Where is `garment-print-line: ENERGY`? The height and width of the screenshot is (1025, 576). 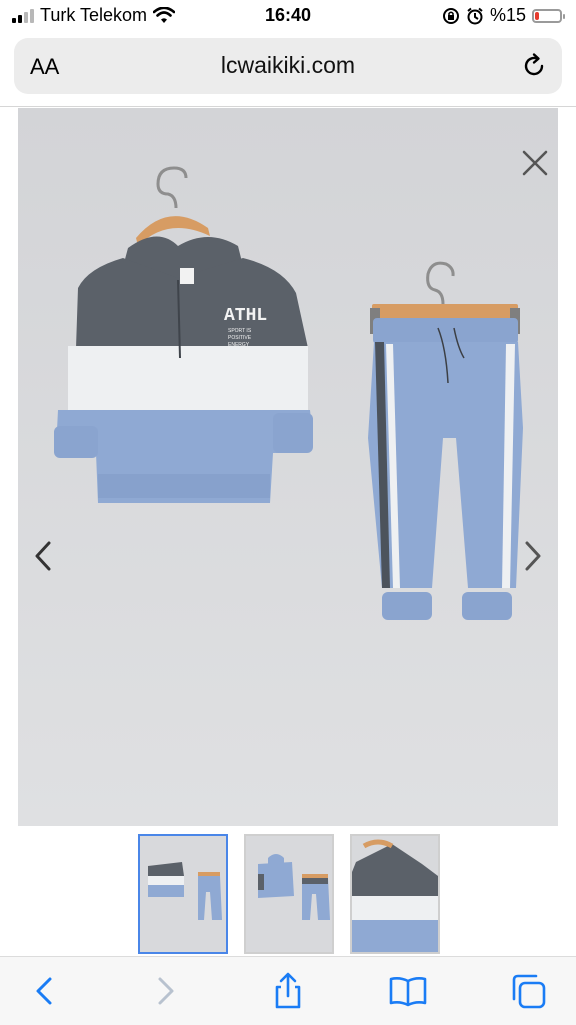
garment-print-line: ENERGY is located at coordinates (239, 345).